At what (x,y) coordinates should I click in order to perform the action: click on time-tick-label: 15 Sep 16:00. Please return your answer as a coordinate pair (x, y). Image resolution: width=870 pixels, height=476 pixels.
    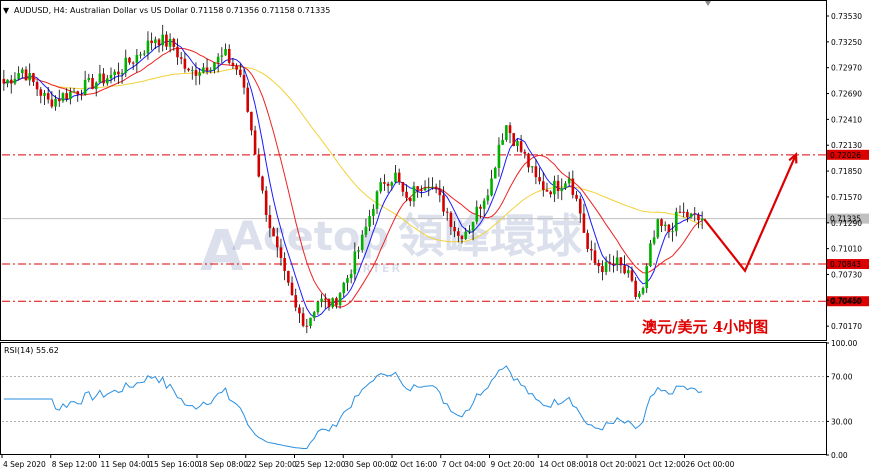
    Looking at the image, I should click on (174, 464).